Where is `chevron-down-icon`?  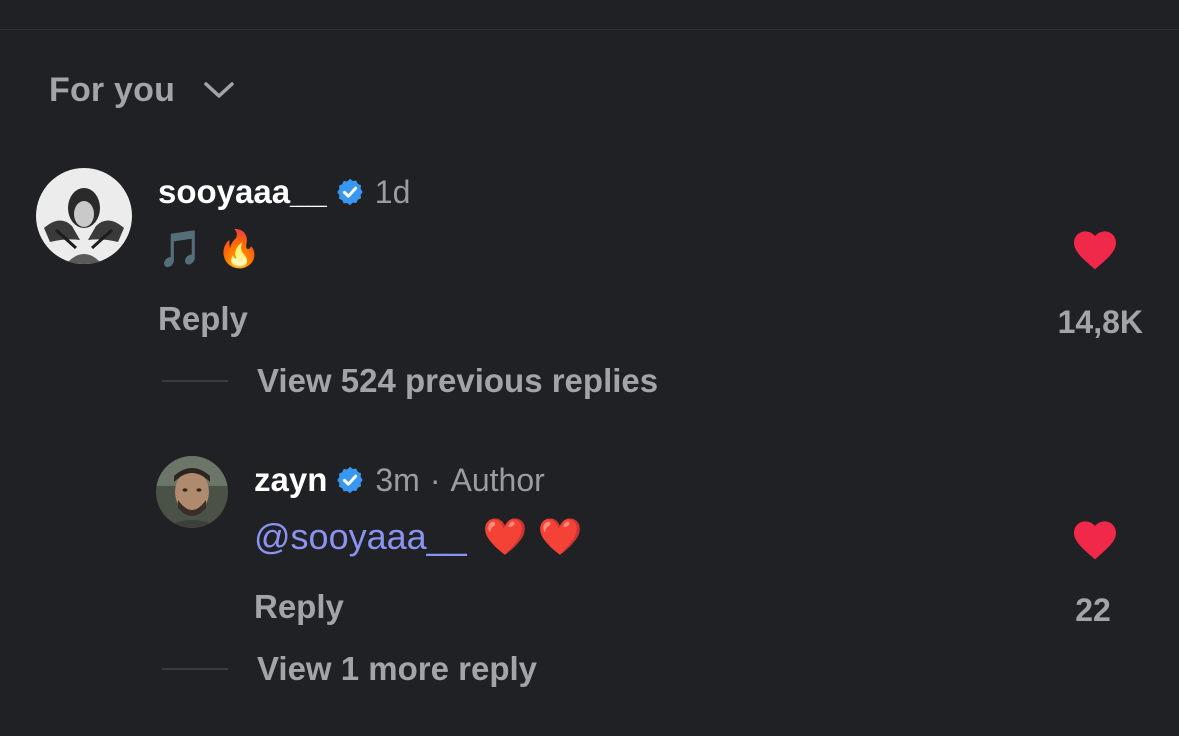
chevron-down-icon is located at coordinates (219, 90).